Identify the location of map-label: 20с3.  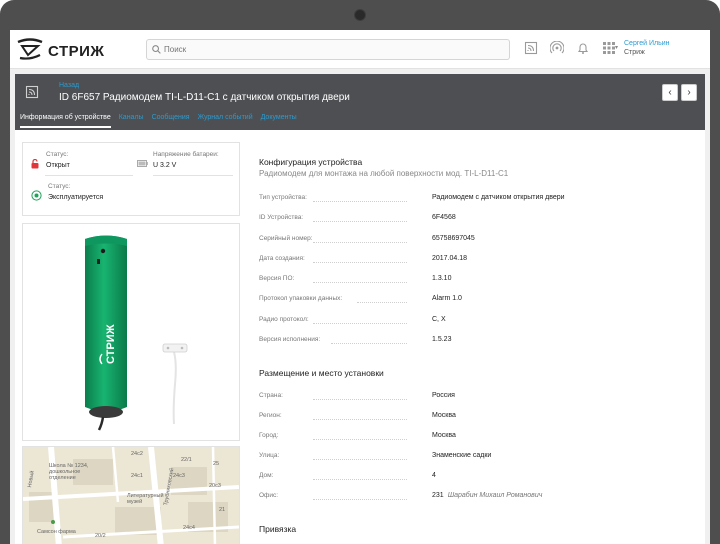
(215, 486).